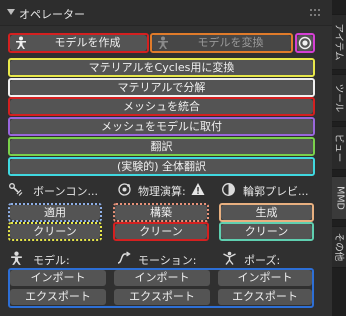 The height and width of the screenshot is (316, 346). I want to click on global-translate-button: (実験的) 全体翻訳, so click(161, 166).